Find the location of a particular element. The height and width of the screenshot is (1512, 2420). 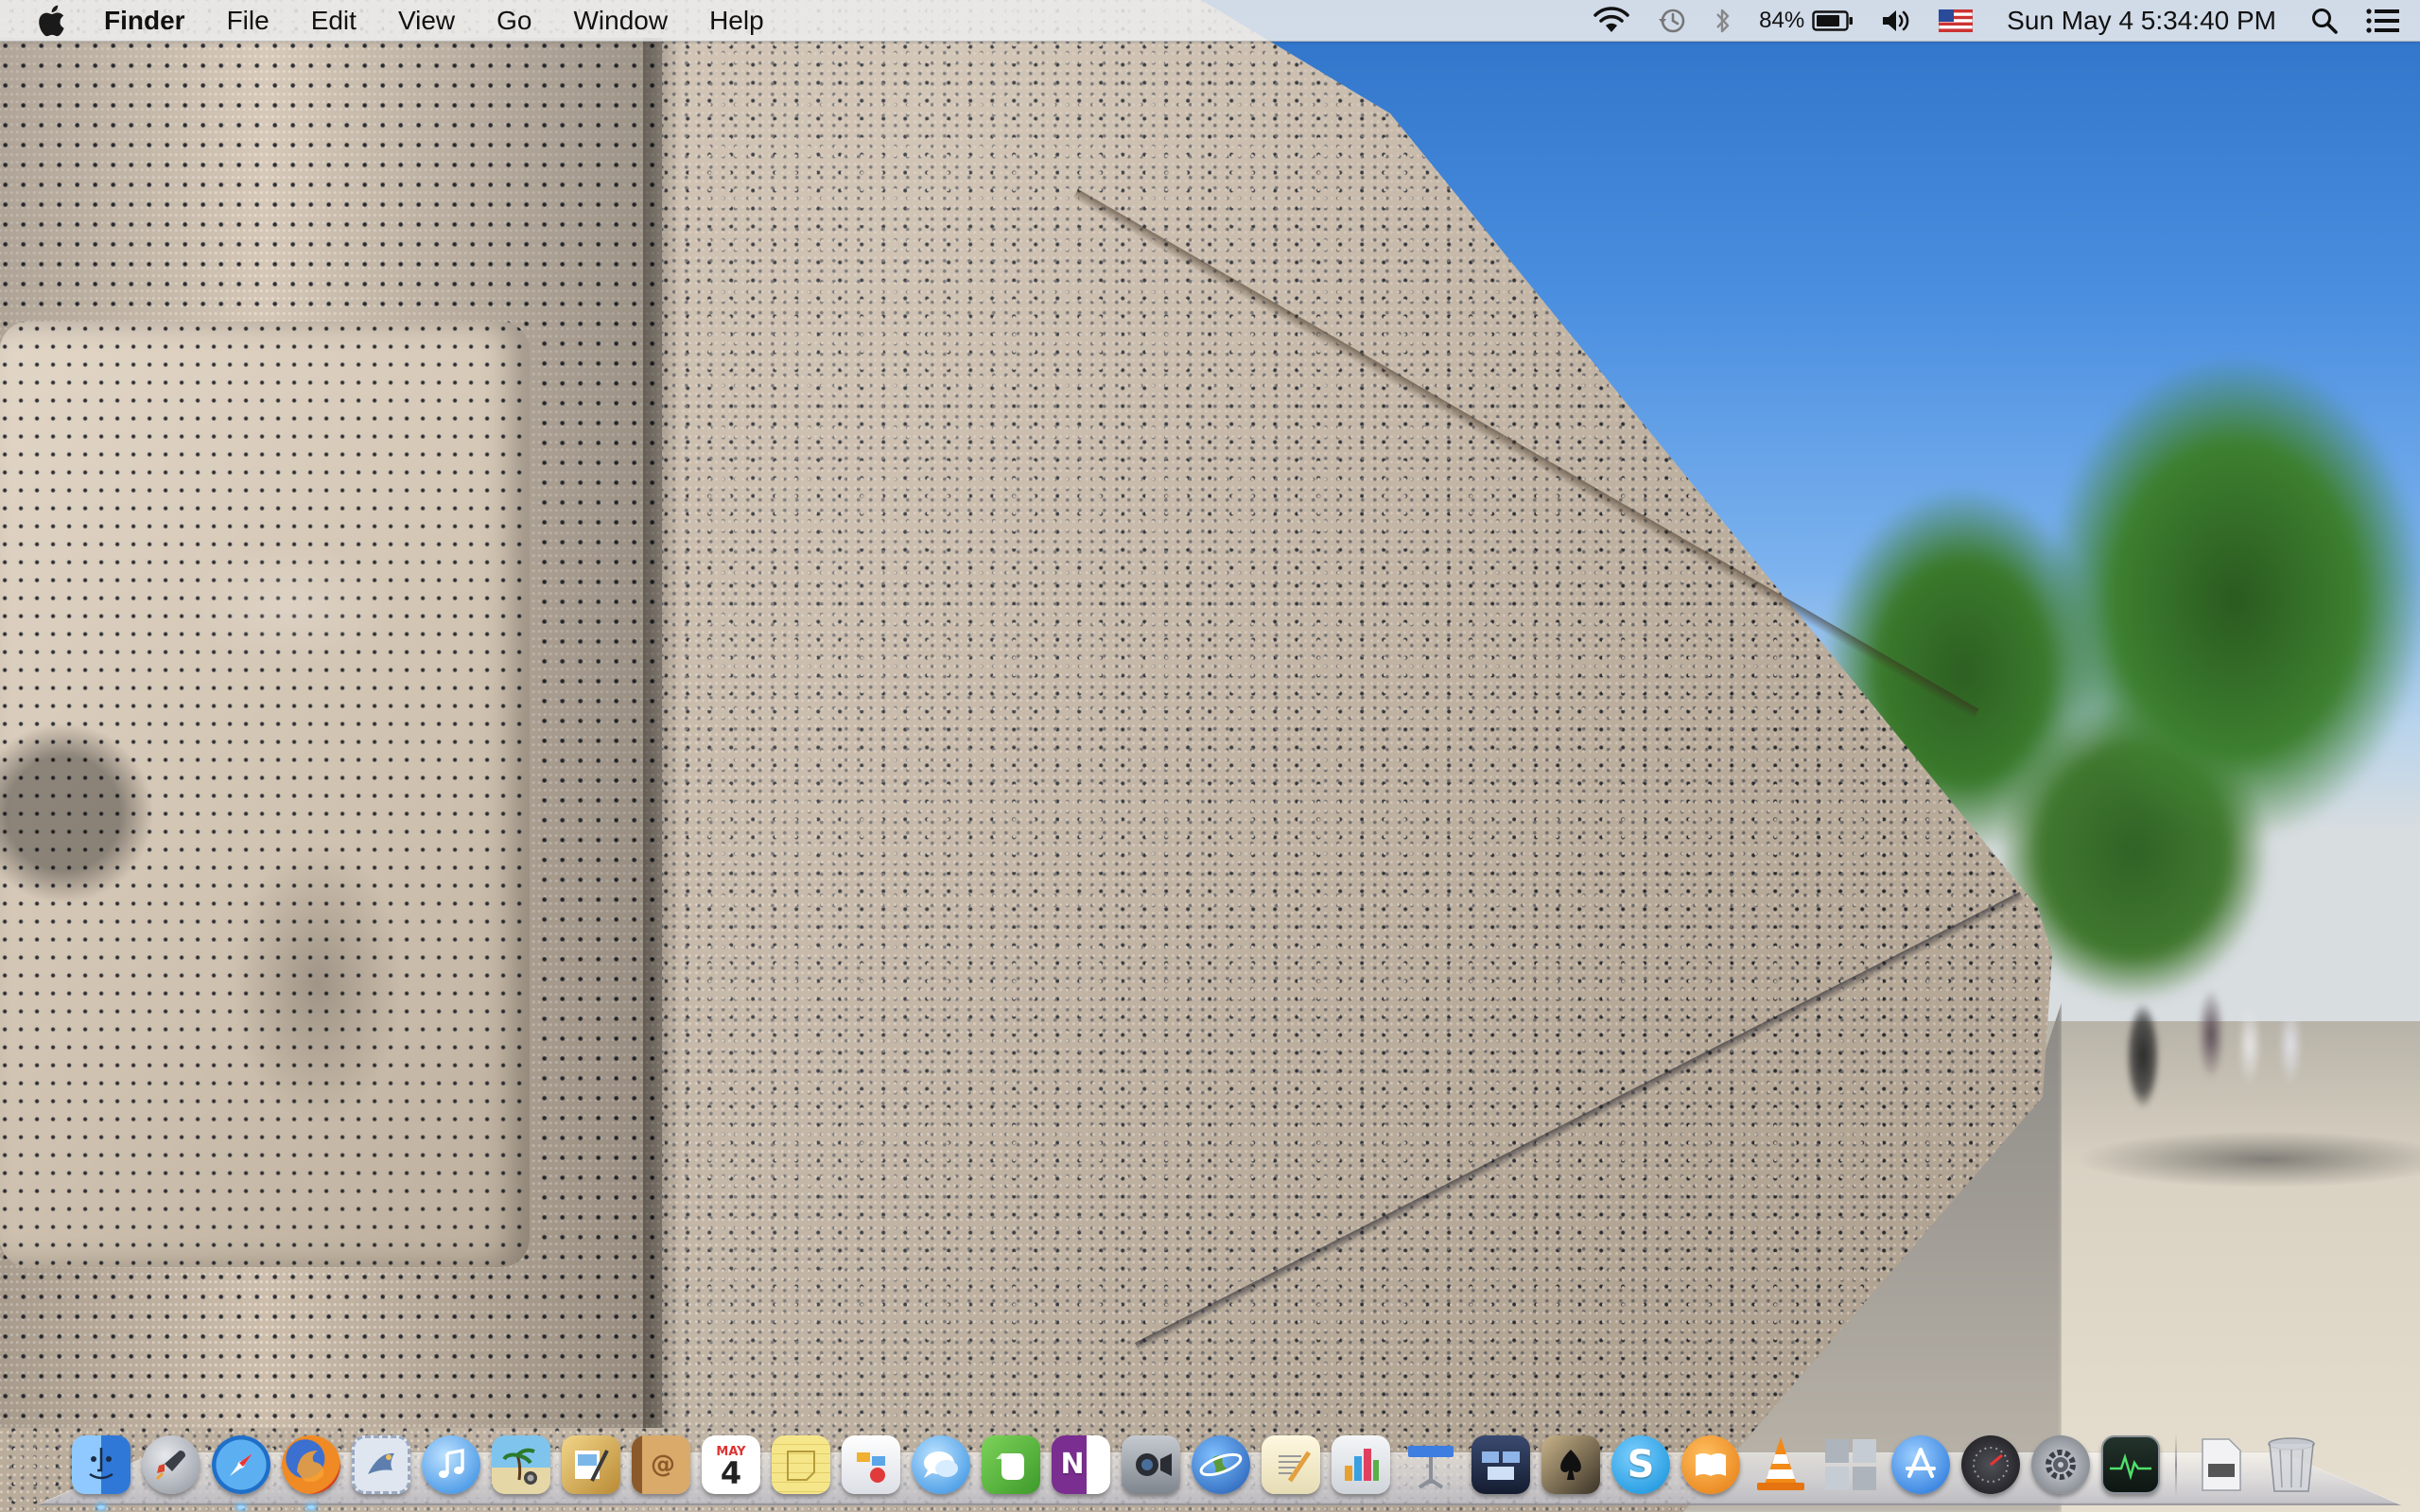

dock-textedit is located at coordinates (1291, 1464).